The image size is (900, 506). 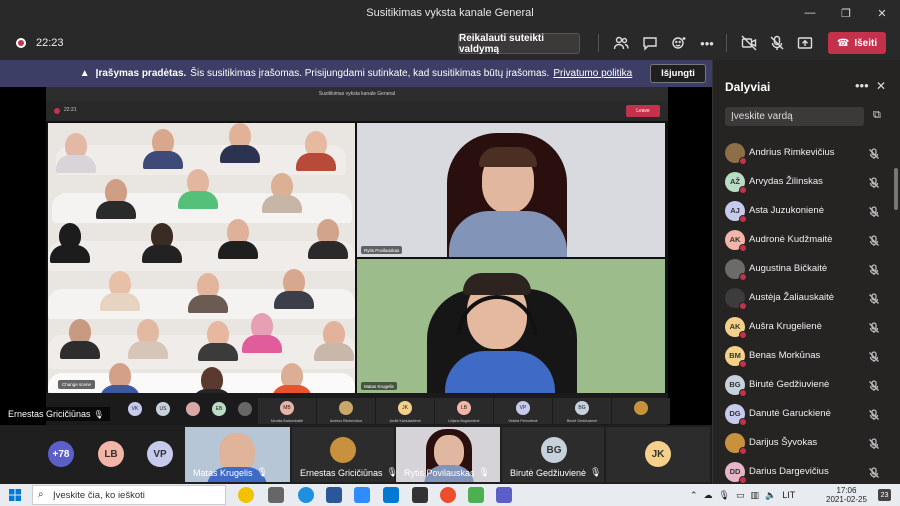 I want to click on notification-badge: 23, so click(x=884, y=495).